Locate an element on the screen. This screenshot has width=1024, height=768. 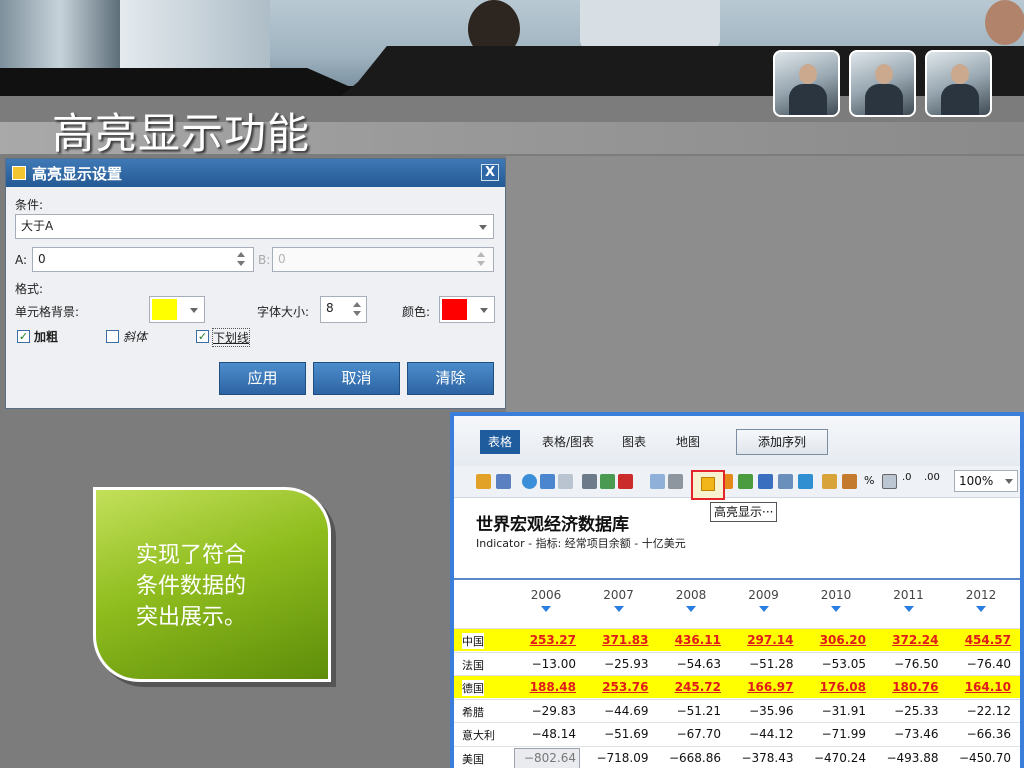
table-cell: 454.57 is located at coordinates (978, 640).